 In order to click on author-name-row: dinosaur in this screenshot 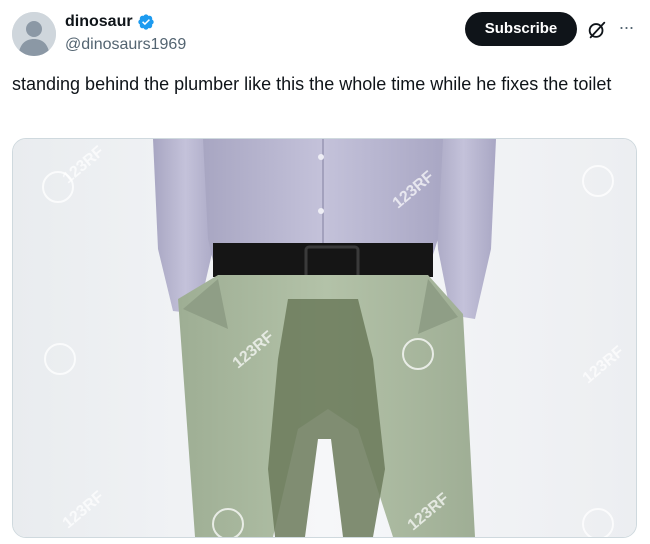, I will do `click(110, 22)`.